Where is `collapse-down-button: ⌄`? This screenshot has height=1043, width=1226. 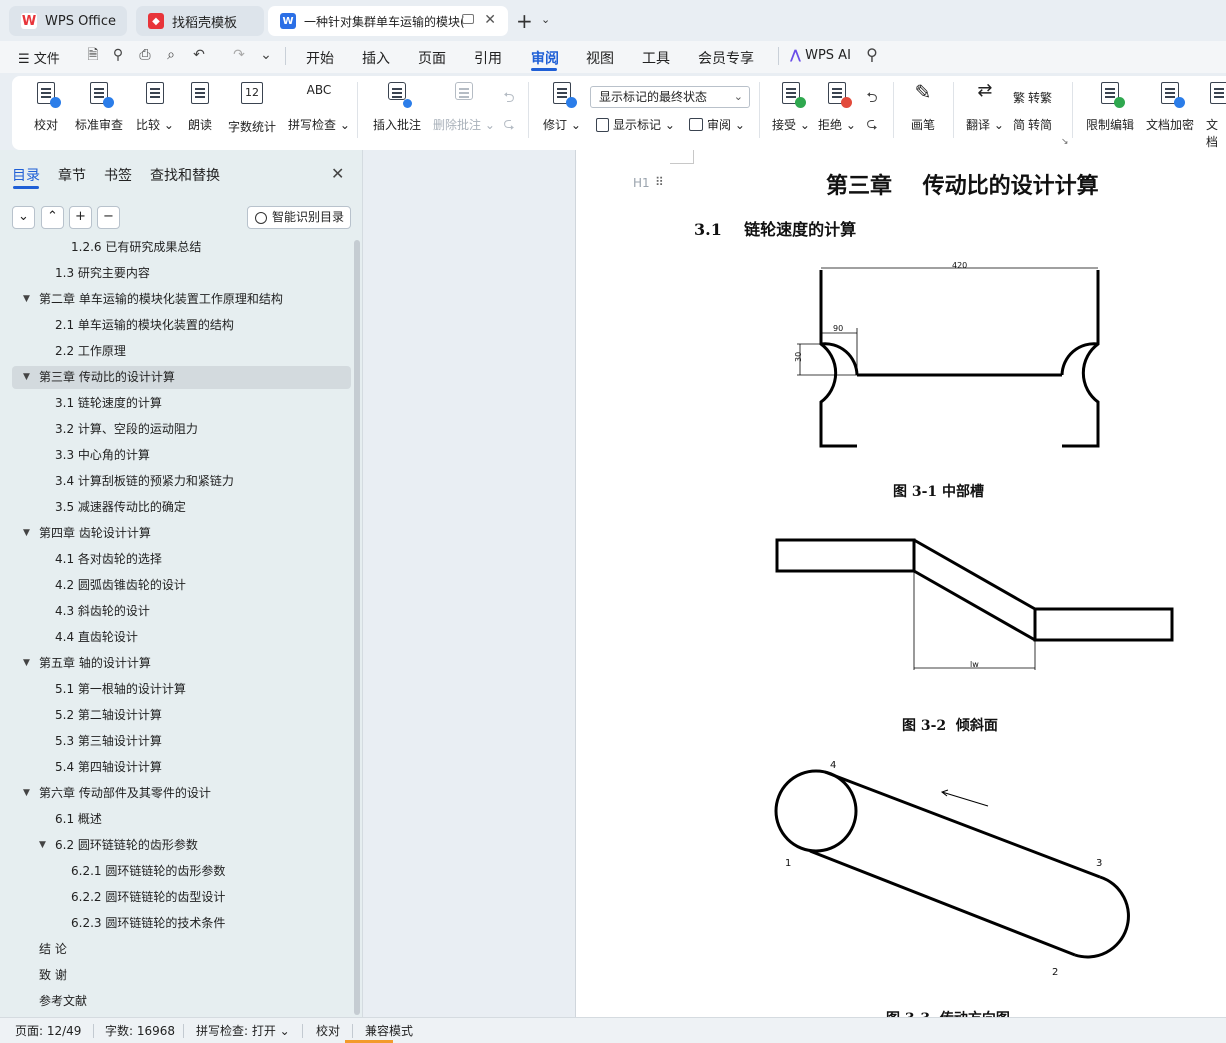 collapse-down-button: ⌄ is located at coordinates (23, 217).